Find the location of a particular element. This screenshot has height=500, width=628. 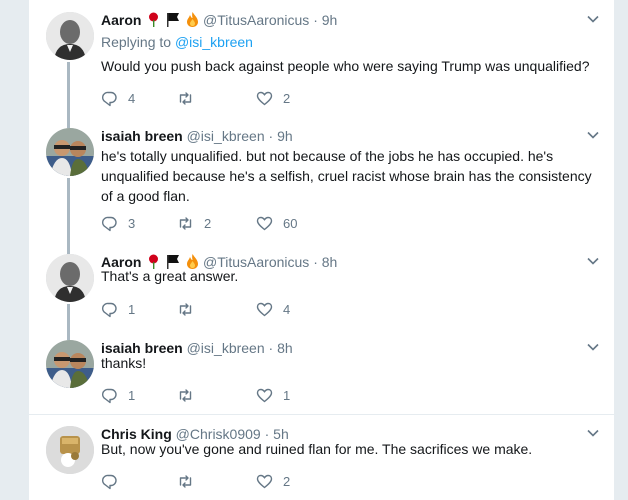

like-button: 60 is located at coordinates (276, 223).